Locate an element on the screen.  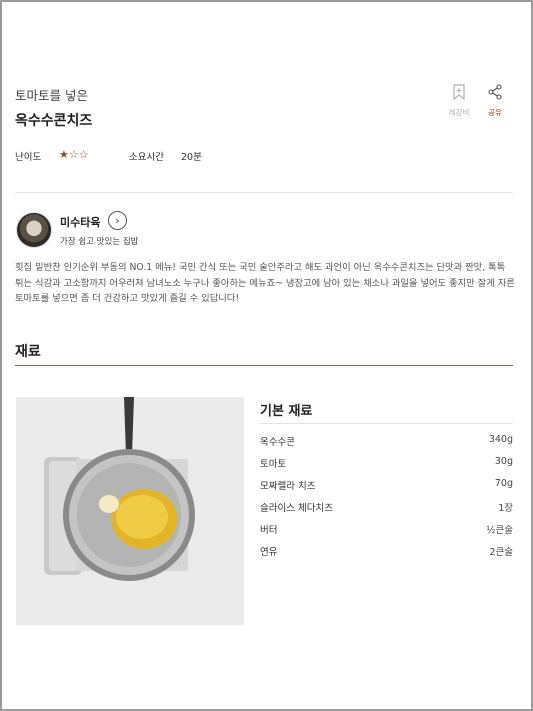
ingredient-amount: 340g is located at coordinates (500, 439).